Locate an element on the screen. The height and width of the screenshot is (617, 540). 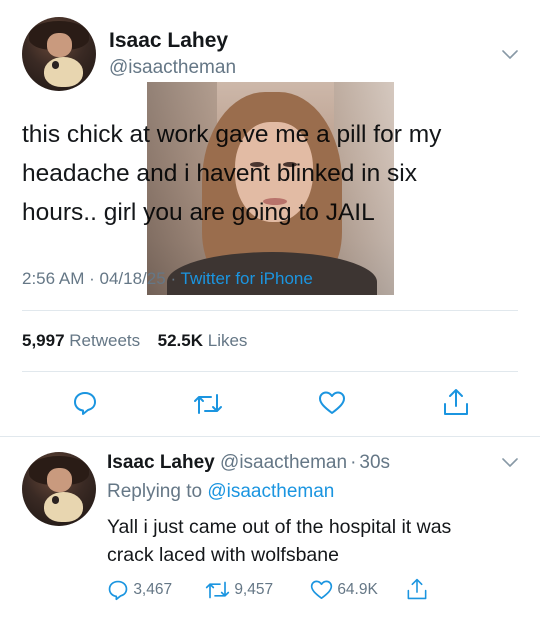
reply-button is located at coordinates (85, 403).